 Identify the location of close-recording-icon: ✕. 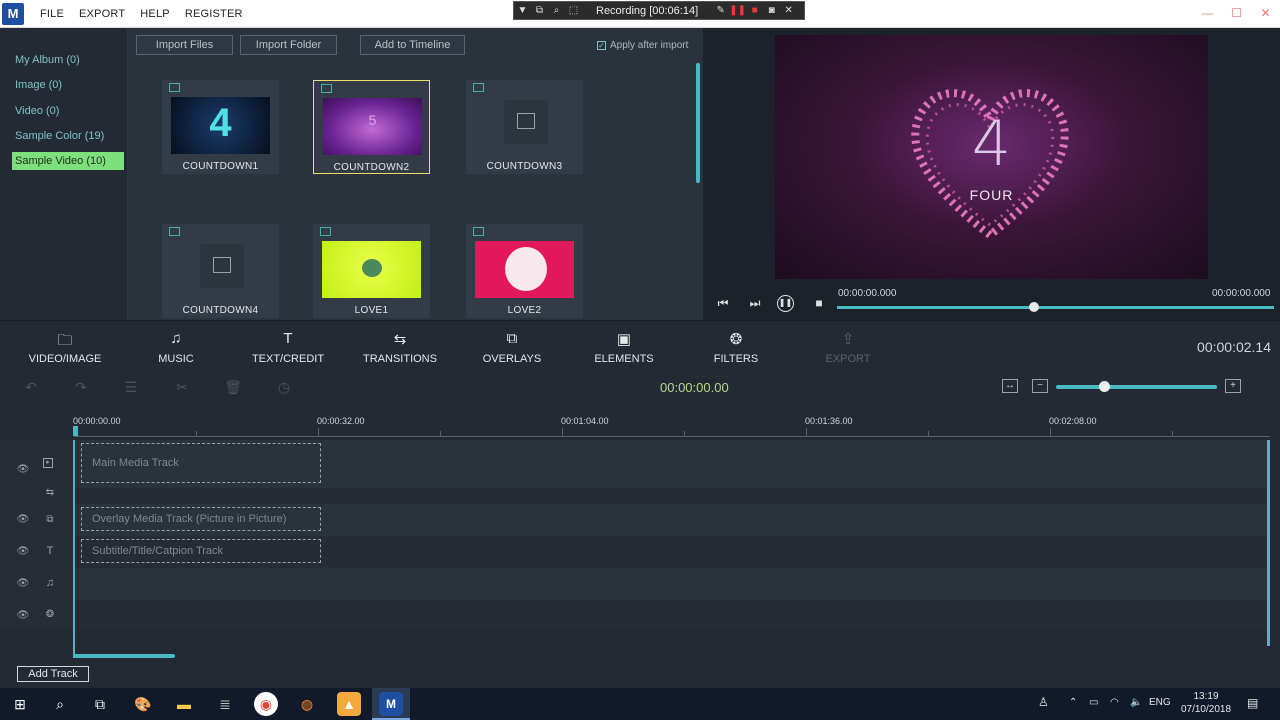
(788, 10).